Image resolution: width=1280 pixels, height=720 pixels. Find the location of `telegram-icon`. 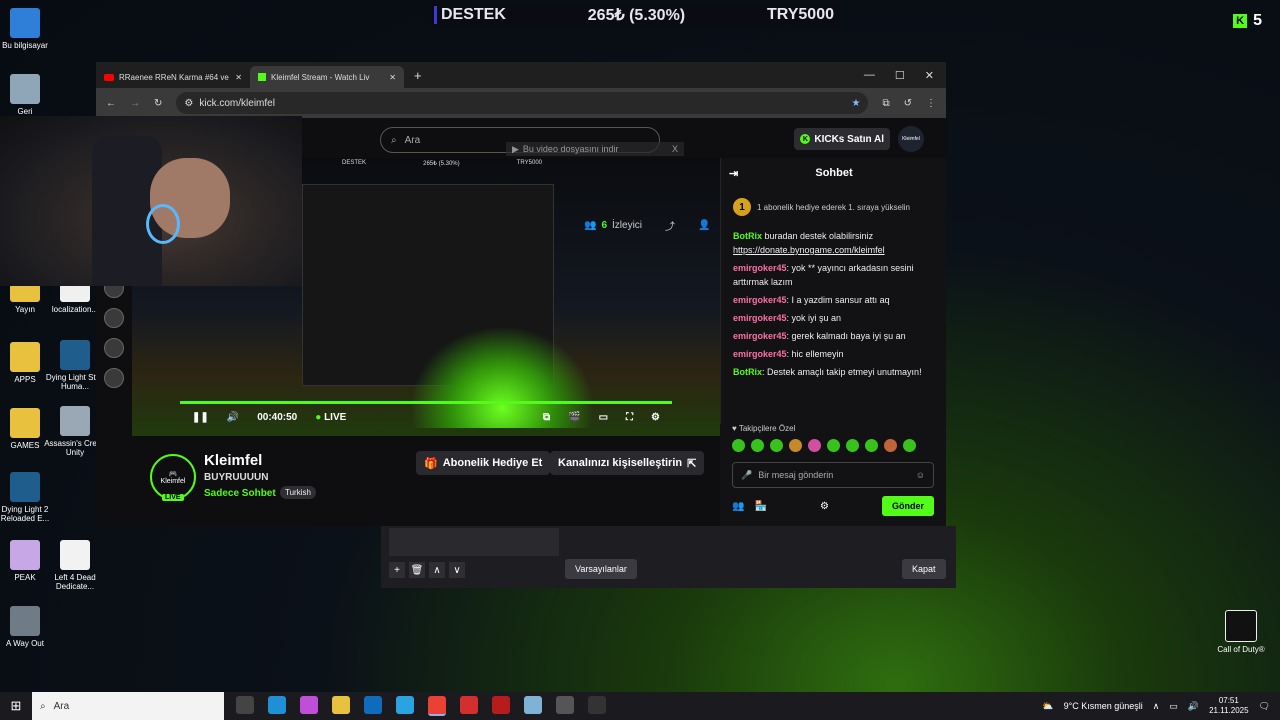

telegram-icon is located at coordinates (405, 705).